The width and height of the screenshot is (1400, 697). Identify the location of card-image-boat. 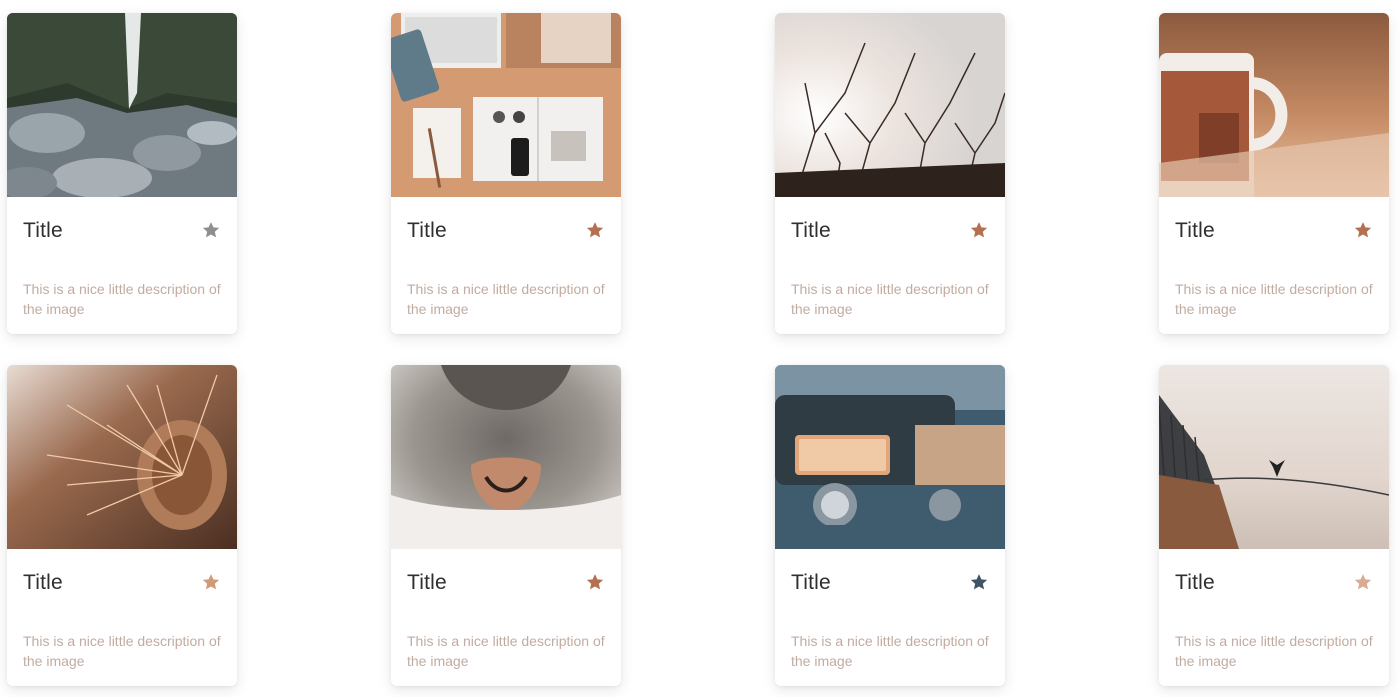
(1274, 457).